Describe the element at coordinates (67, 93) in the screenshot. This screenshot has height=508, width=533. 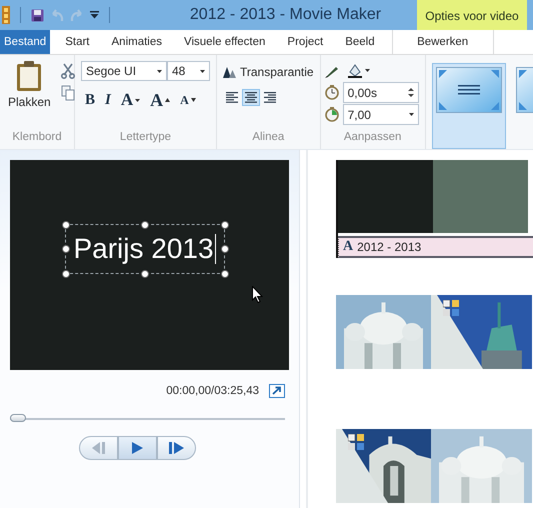
I see `copy-icon` at that location.